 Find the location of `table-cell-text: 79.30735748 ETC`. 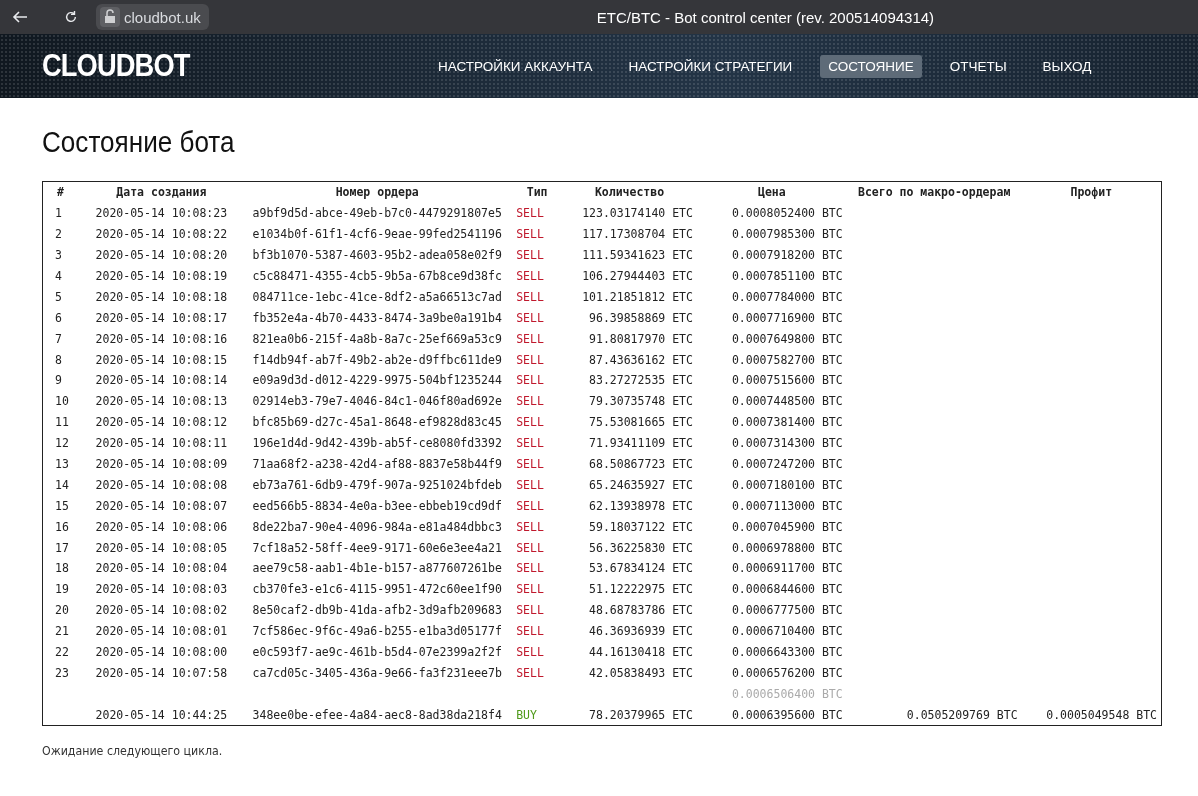

table-cell-text: 79.30735748 ETC is located at coordinates (641, 402).